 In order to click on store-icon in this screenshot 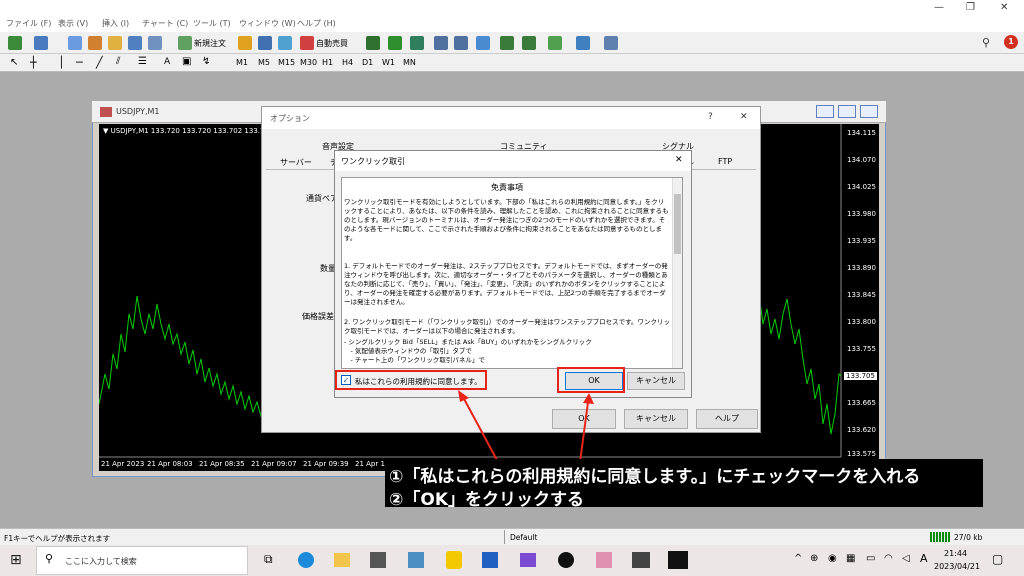, I will do `click(378, 560)`.